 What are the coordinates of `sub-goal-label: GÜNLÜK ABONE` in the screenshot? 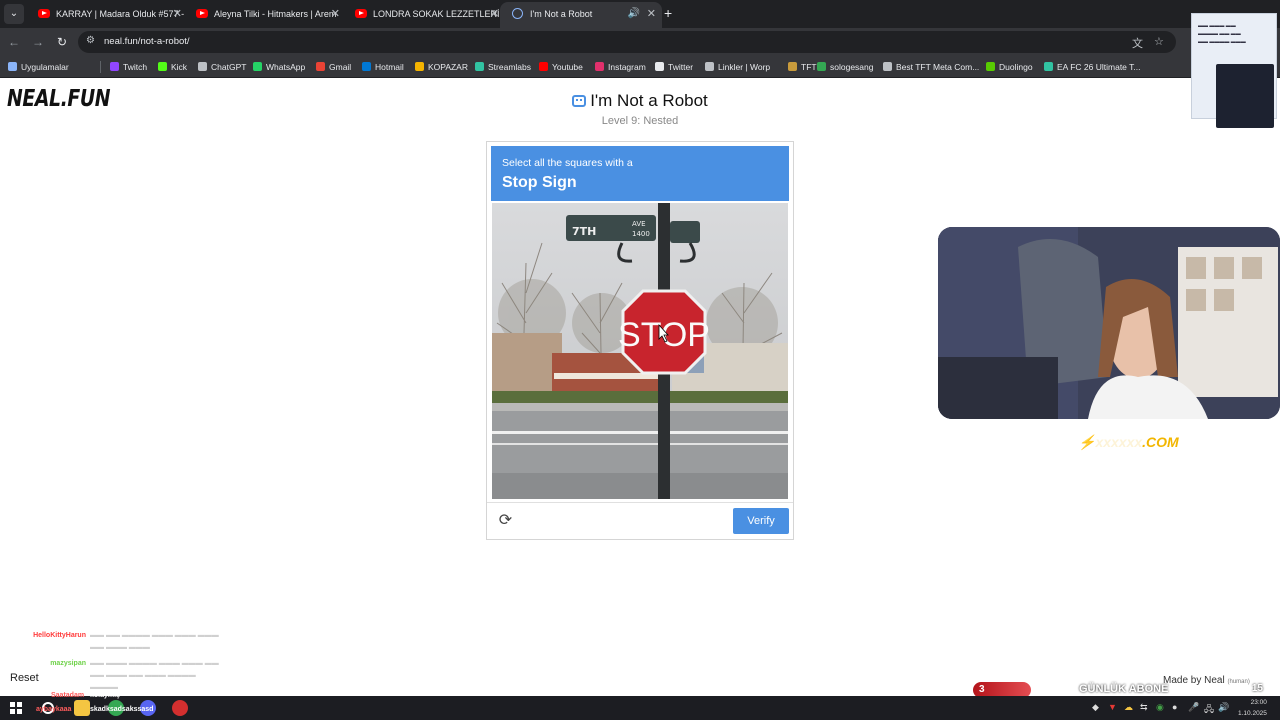 It's located at (1124, 689).